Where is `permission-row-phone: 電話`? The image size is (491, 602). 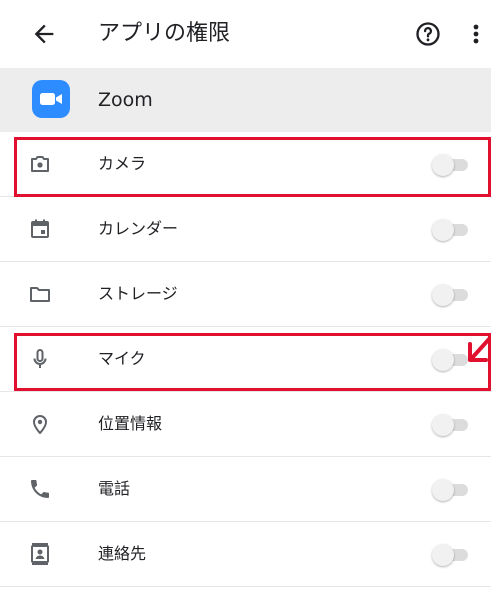
permission-row-phone: 電話 is located at coordinates (245, 489).